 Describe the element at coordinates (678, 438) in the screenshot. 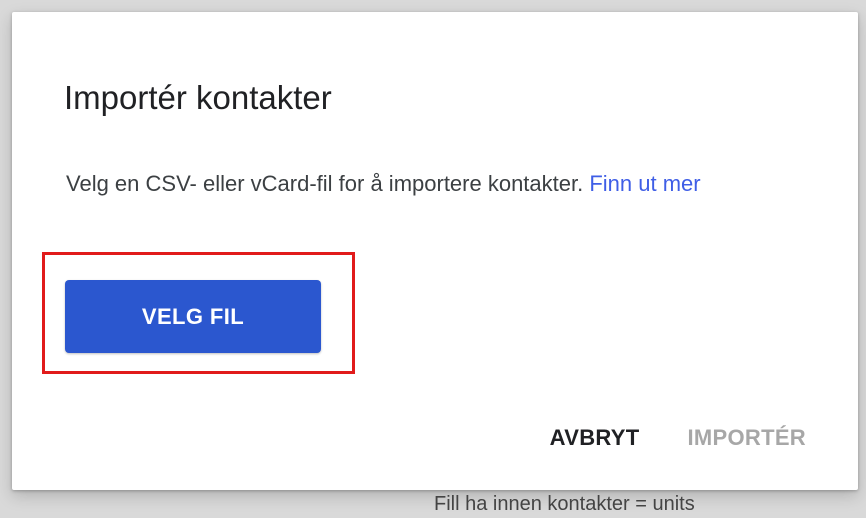

I see `dialog-actions: AVBRYT IMPORTÉR` at that location.